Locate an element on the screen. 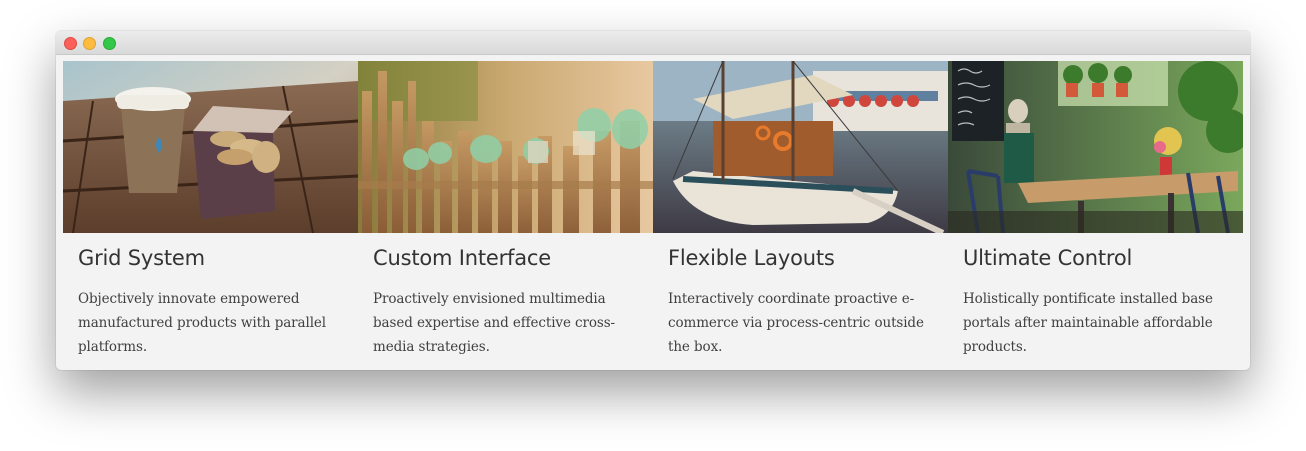  feature-title: Custom Interface is located at coordinates (462, 258).